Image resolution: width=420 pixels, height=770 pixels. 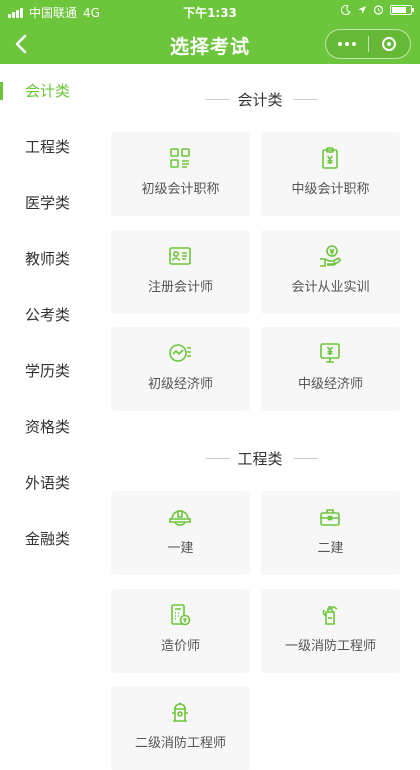 I want to click on exam-card-label: 会计从业实训, so click(x=330, y=287).